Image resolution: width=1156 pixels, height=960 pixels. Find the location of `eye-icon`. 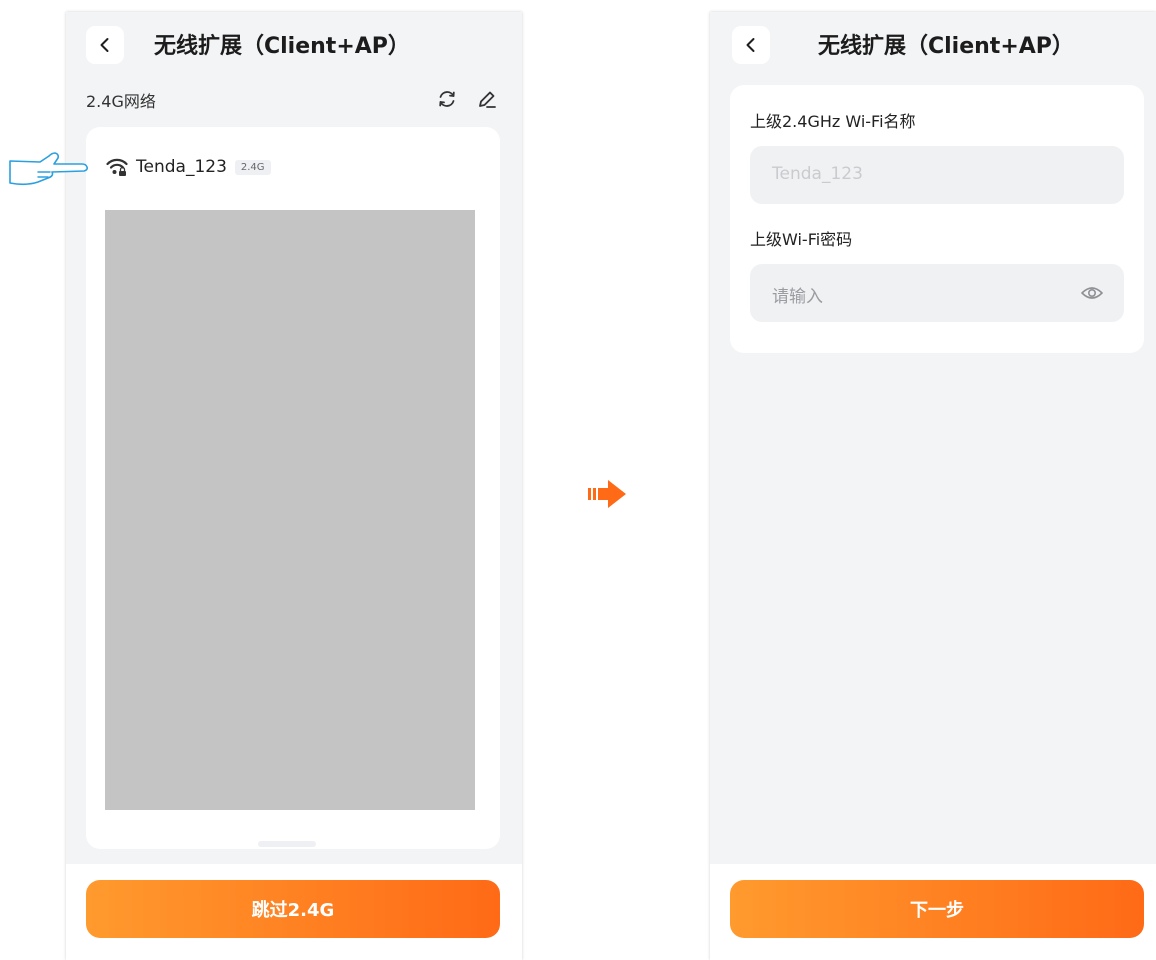

eye-icon is located at coordinates (1092, 293).